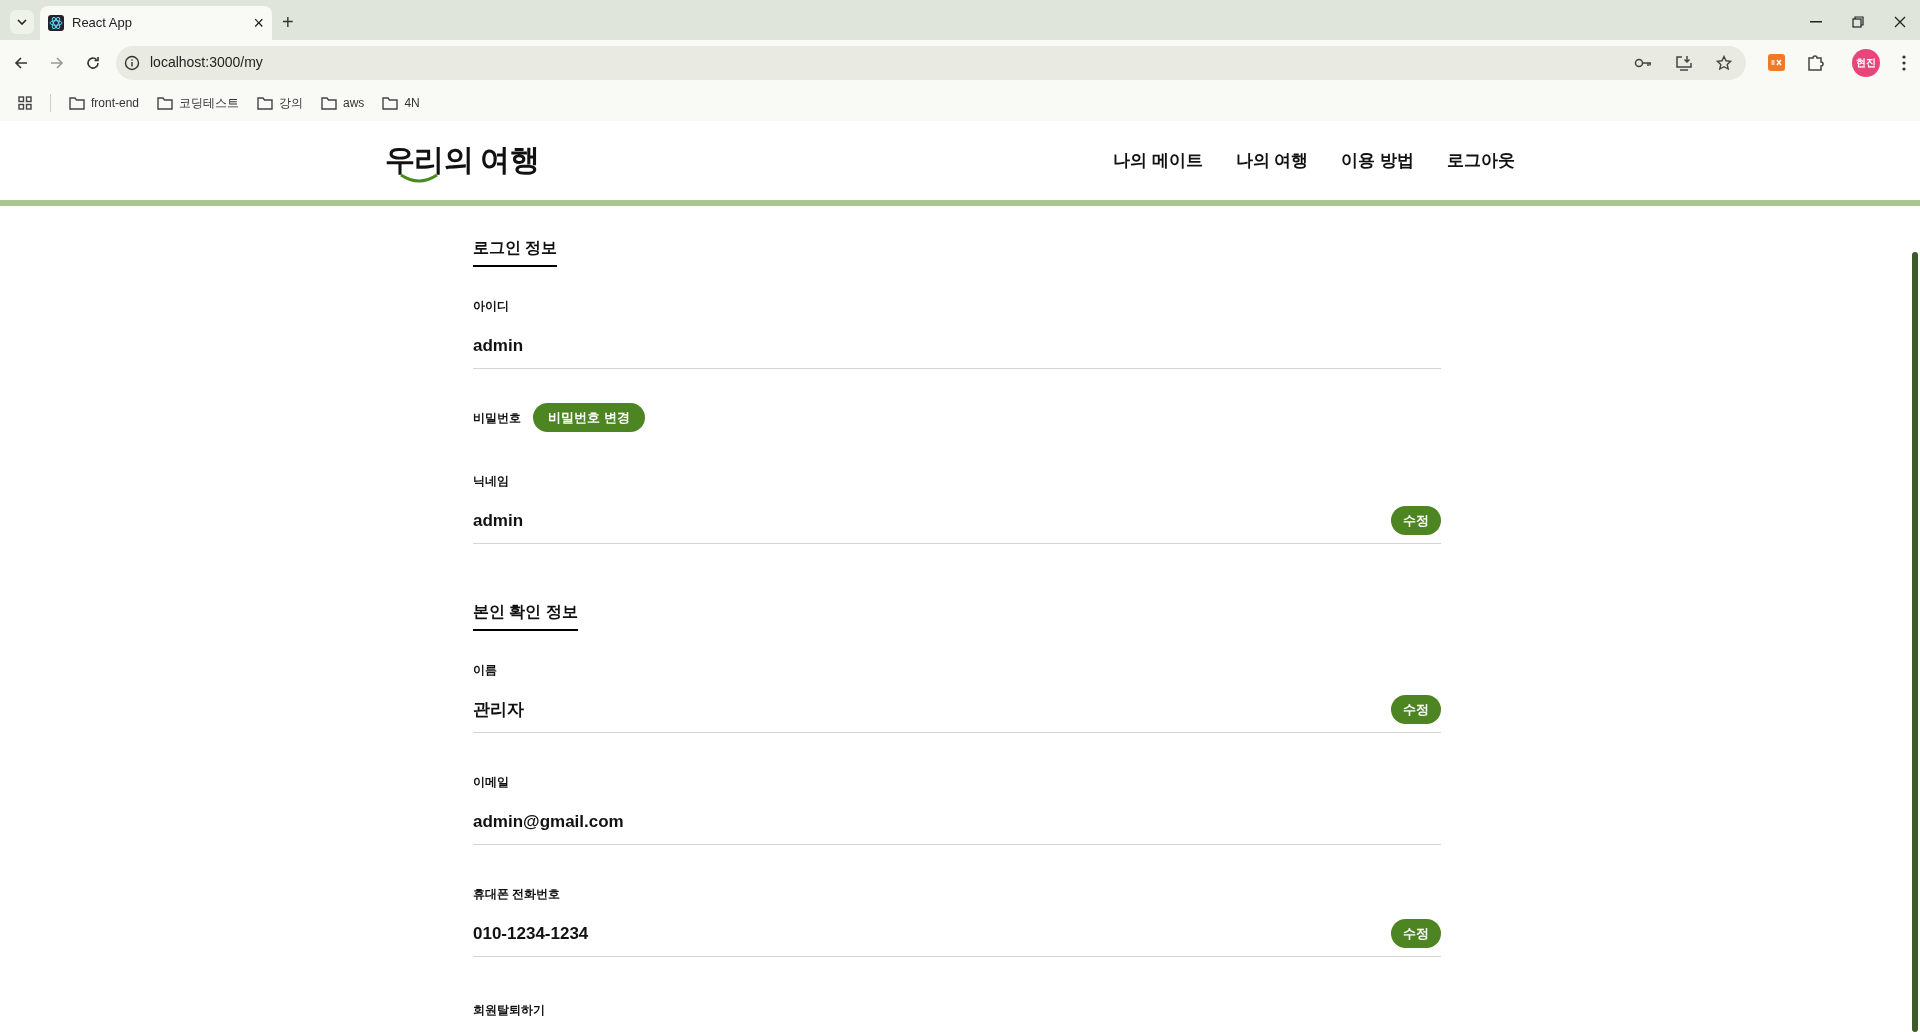 The height and width of the screenshot is (1032, 1920). I want to click on url-text: localhost:3000/my, so click(206, 62).